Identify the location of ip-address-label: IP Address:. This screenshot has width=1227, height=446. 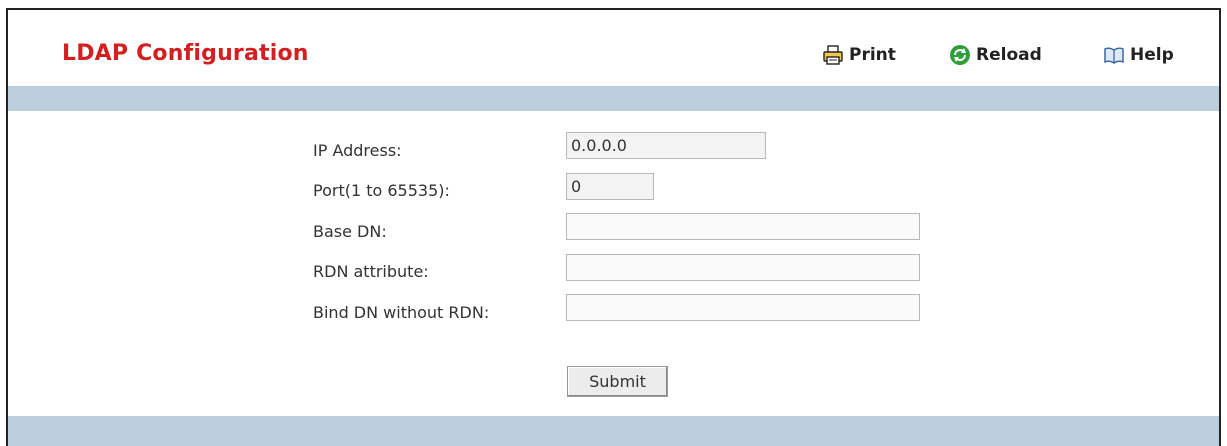
(357, 150).